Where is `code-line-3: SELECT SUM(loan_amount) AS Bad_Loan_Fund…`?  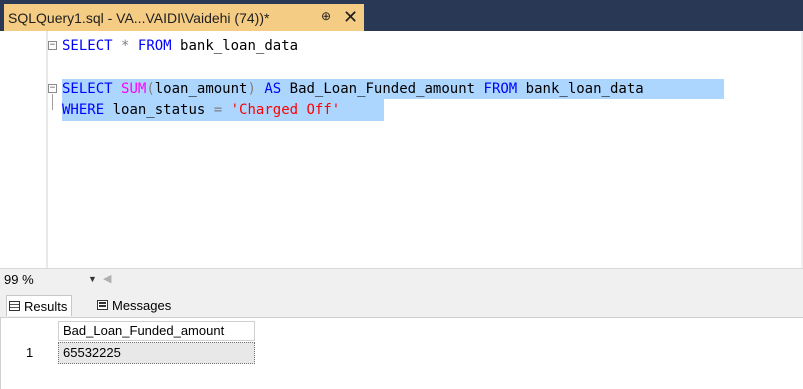
code-line-3: SELECT SUM(loan_amount) AS Bad_Loan_Fund… is located at coordinates (353, 89).